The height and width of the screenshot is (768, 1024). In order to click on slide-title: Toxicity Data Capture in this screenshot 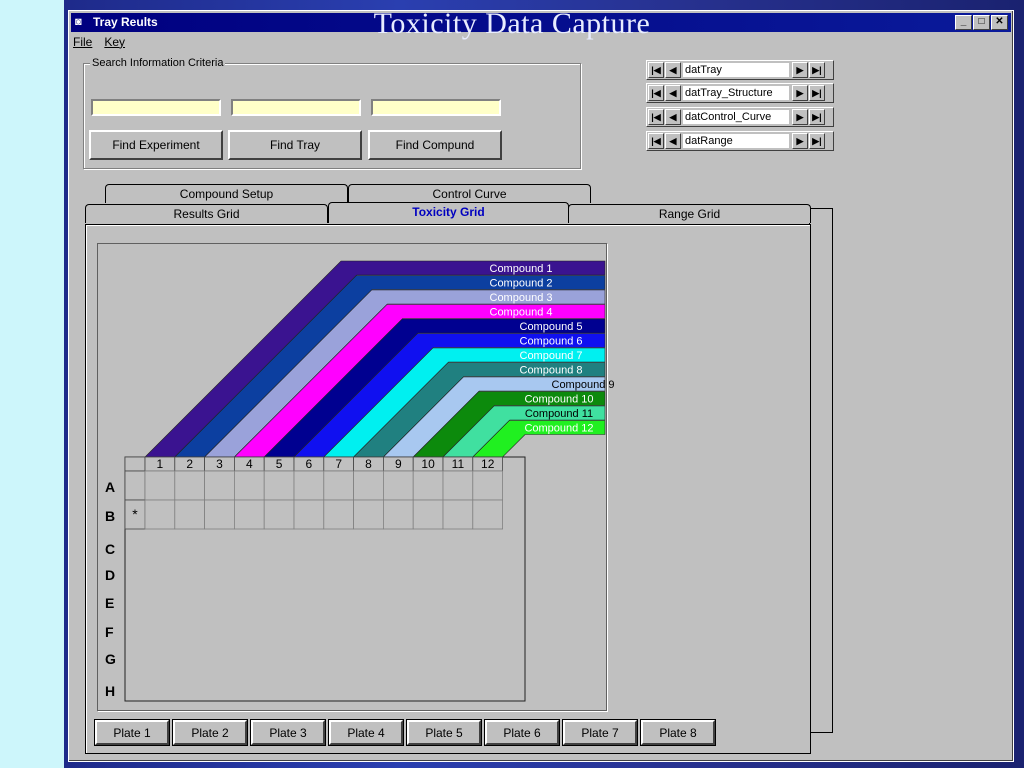, I will do `click(512, 23)`.